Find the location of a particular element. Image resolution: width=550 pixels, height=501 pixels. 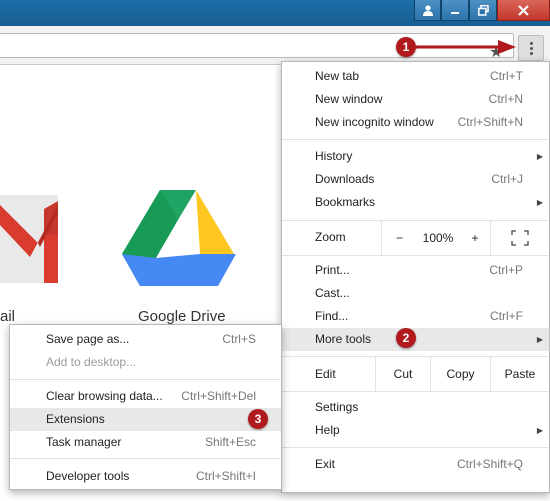

menu-item-label: Downloads is located at coordinates (345, 179).